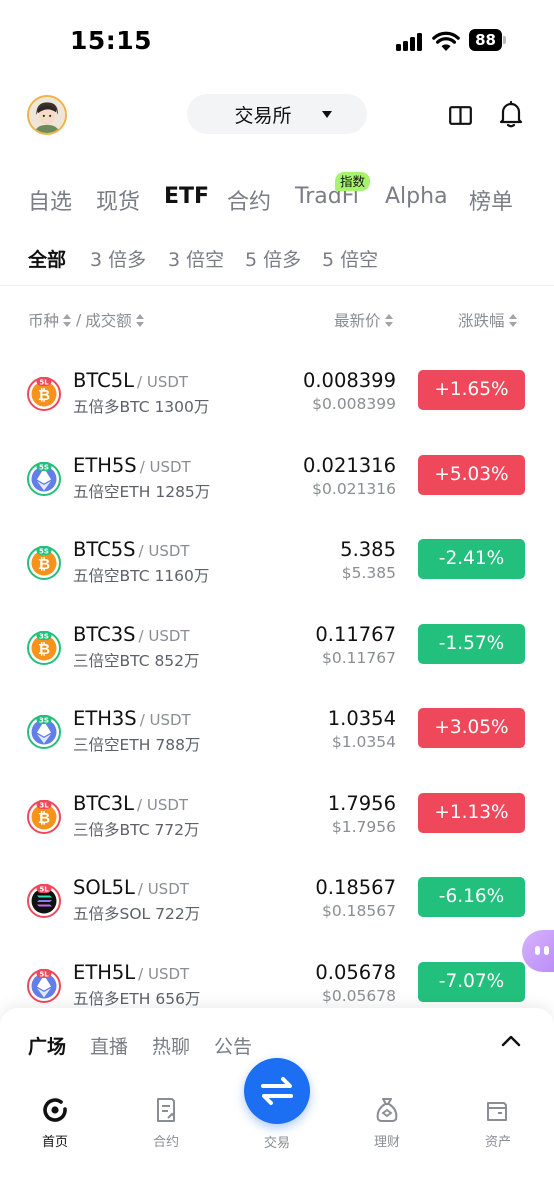  What do you see at coordinates (460, 115) in the screenshot?
I see `split-view-icon` at bounding box center [460, 115].